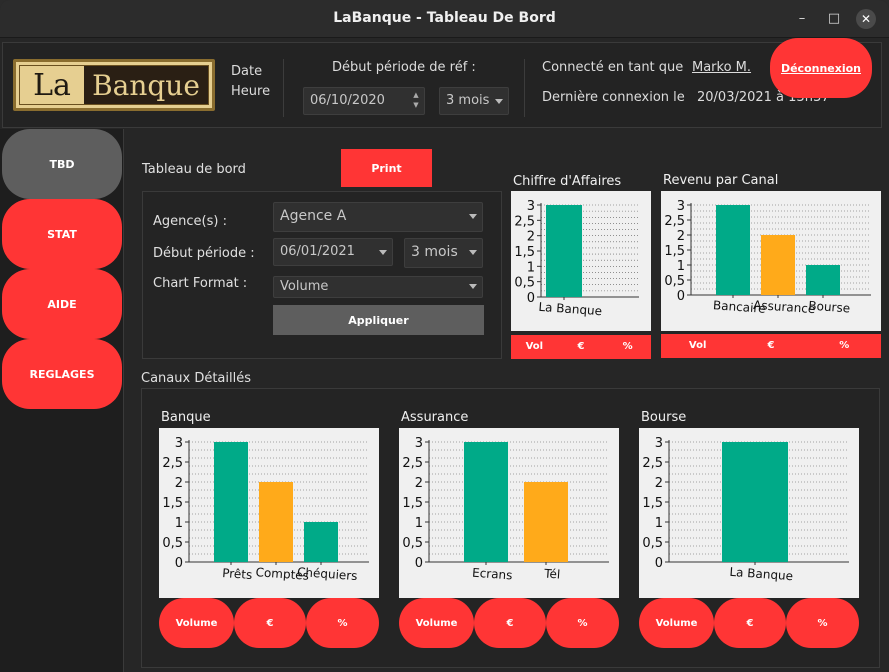 The height and width of the screenshot is (672, 889). I want to click on logo-part-la: La, so click(52, 85).